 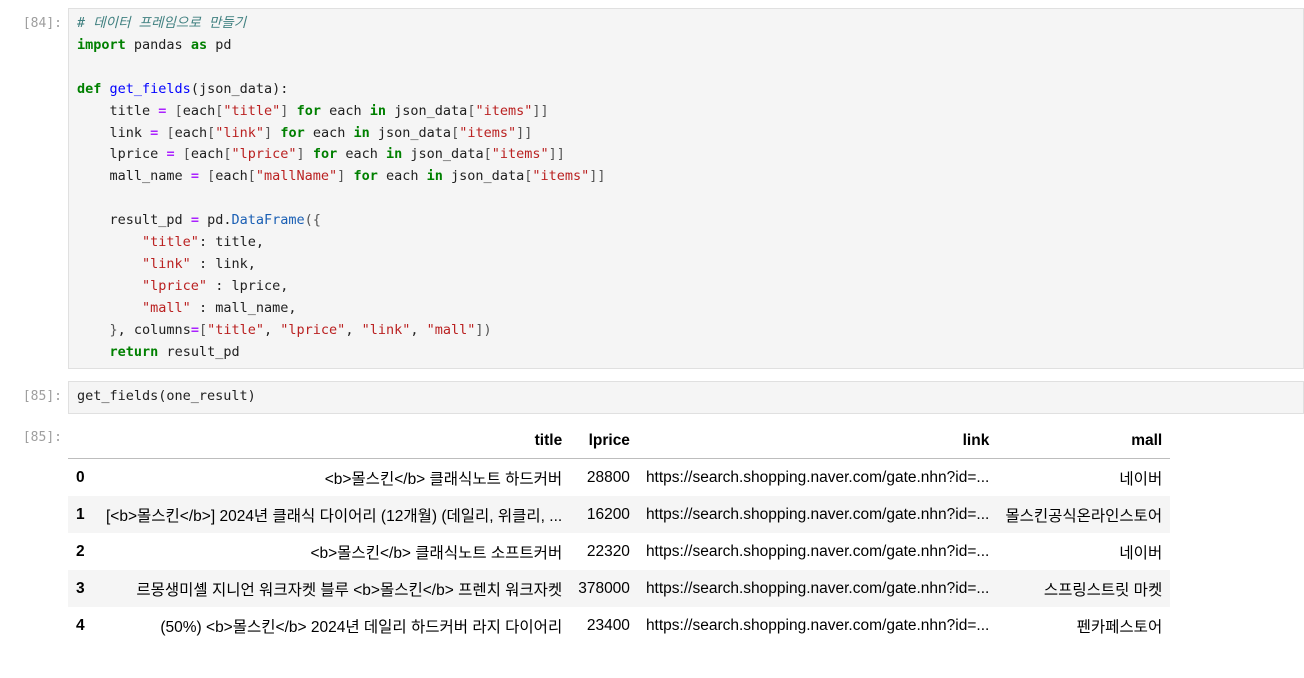 I want to click on cell-prompt: [85]:, so click(x=42, y=396).